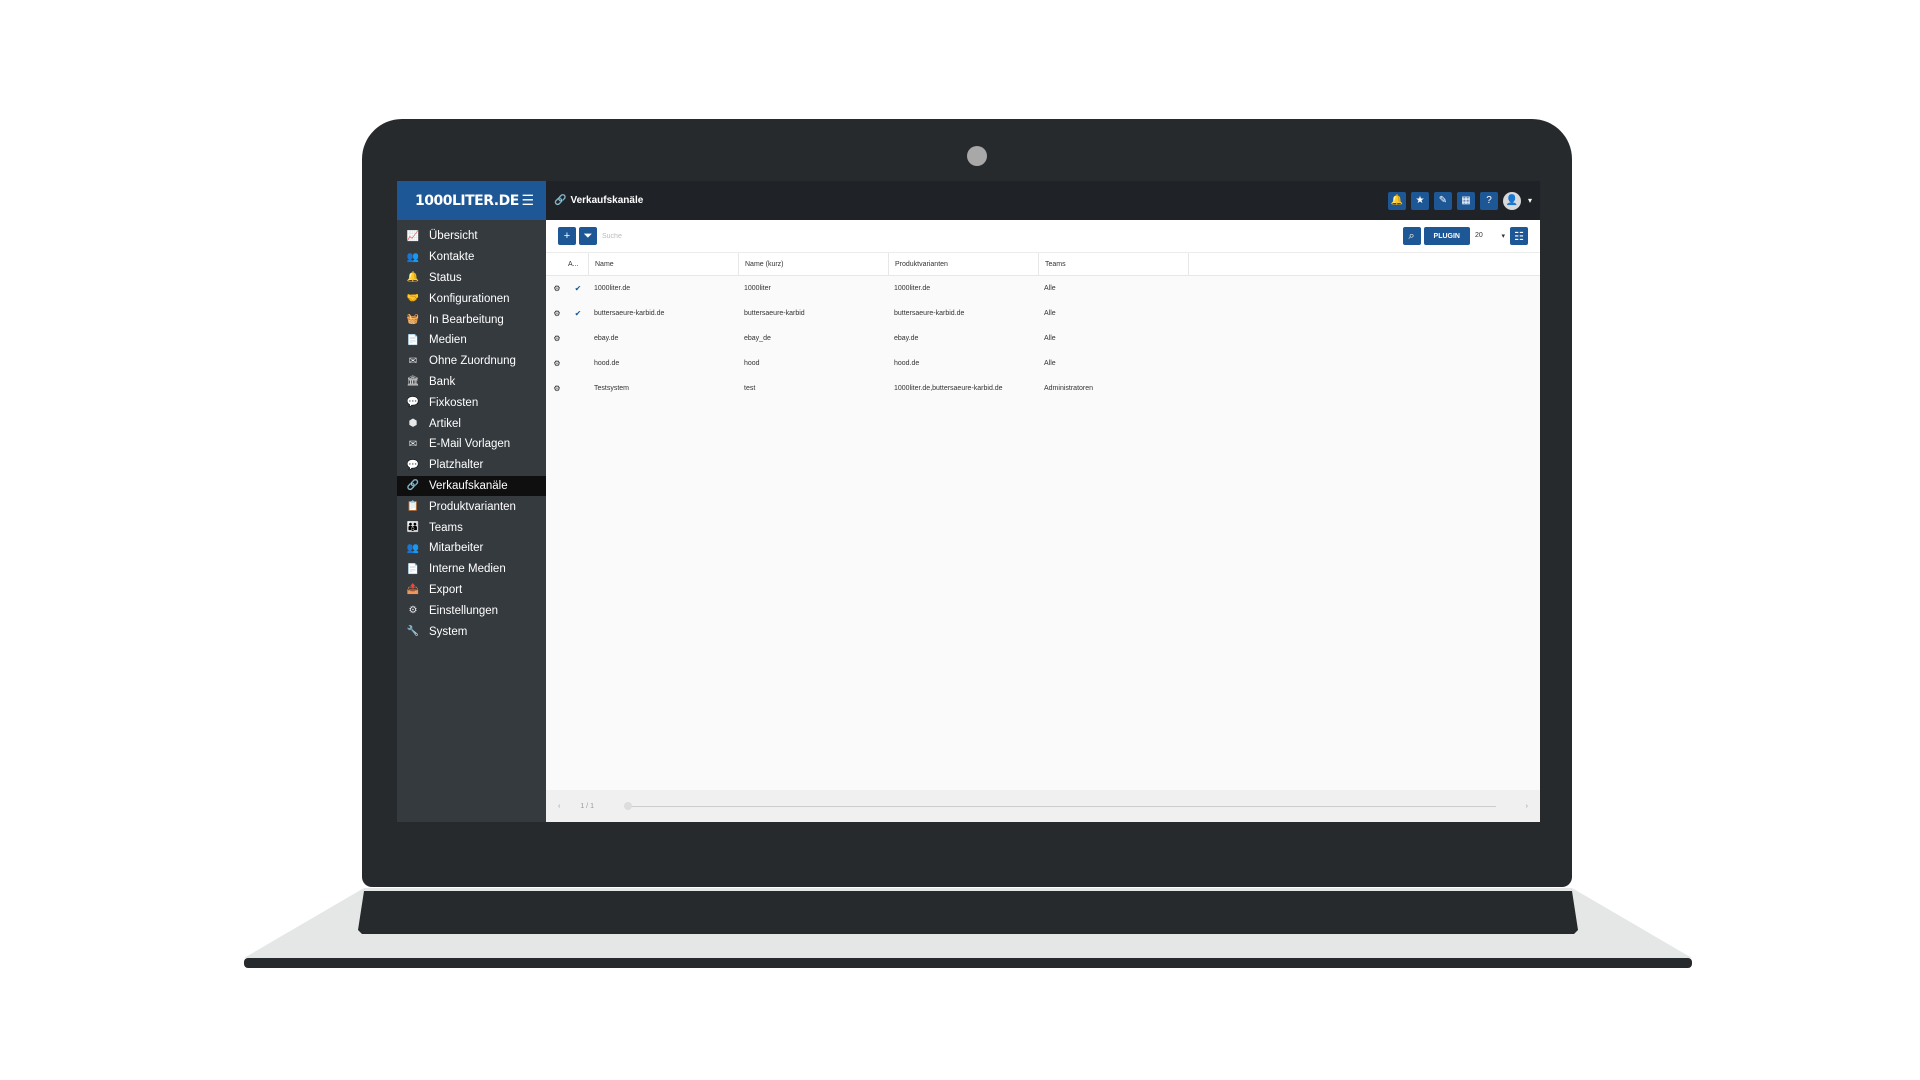 This screenshot has height=1080, width=1920. What do you see at coordinates (471, 382) in the screenshot?
I see `sidebar-item-bank: 🏛 Bank` at bounding box center [471, 382].